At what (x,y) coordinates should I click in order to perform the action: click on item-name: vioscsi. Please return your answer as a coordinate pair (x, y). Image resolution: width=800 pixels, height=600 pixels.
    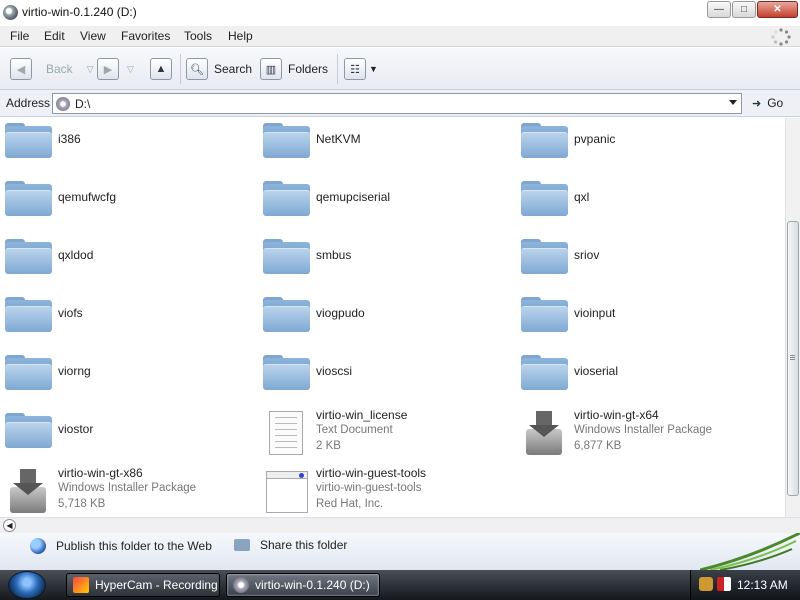
    Looking at the image, I should click on (334, 371).